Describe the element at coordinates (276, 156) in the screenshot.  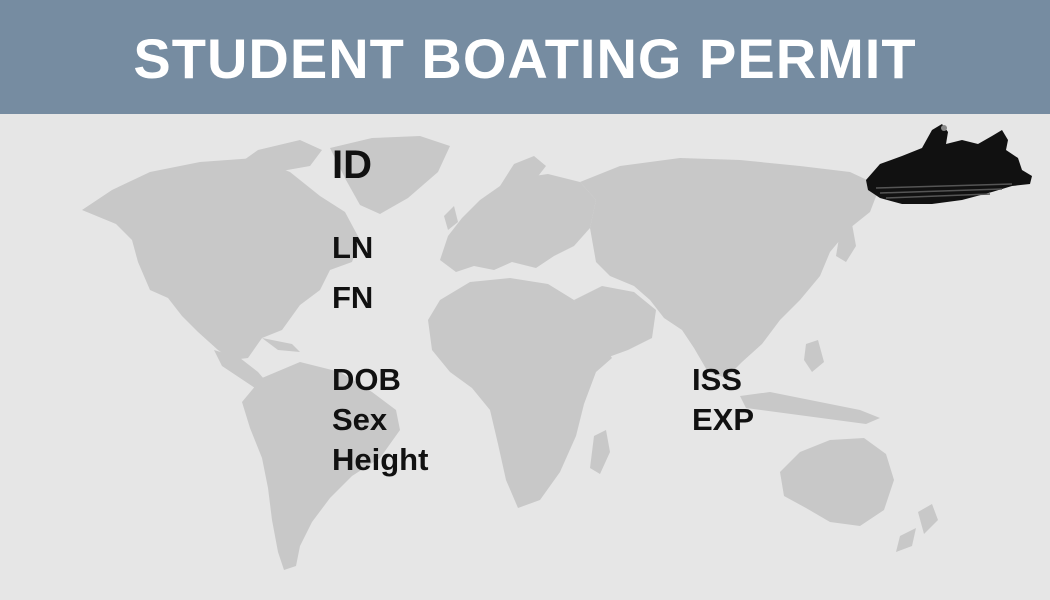
I see `map-arctic-islands` at that location.